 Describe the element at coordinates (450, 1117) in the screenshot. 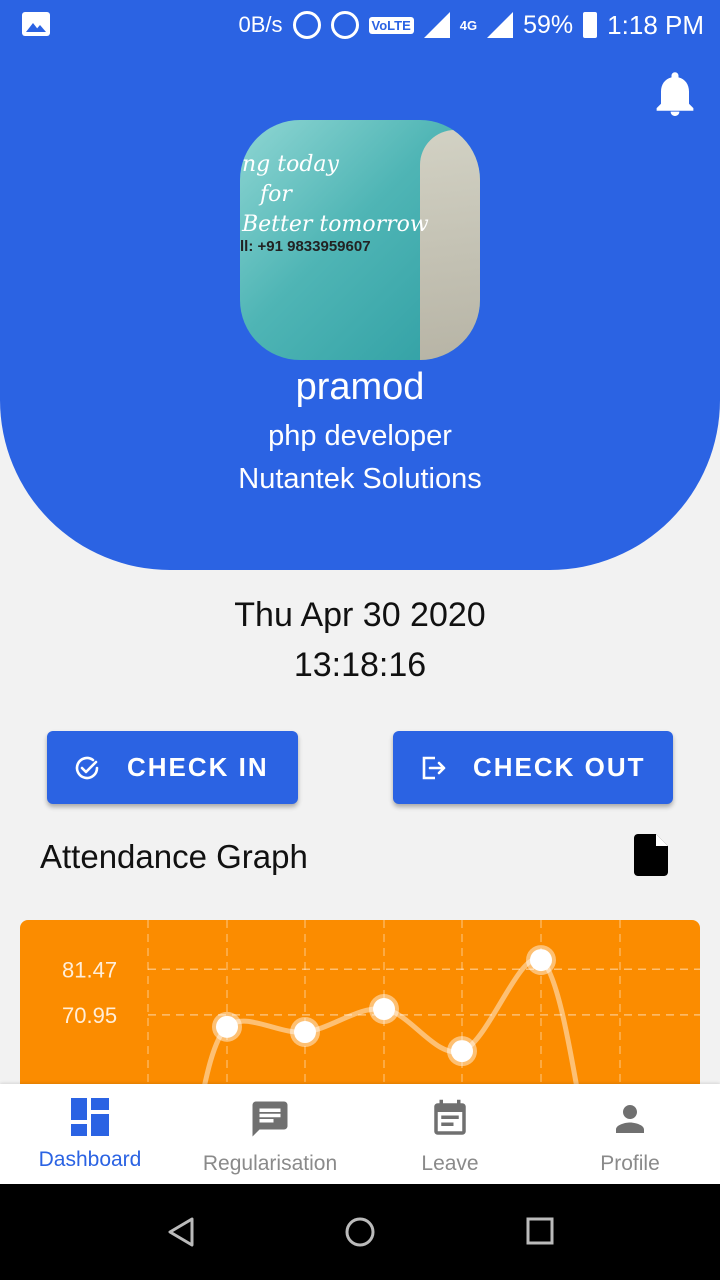

I see `event-note-icon` at that location.